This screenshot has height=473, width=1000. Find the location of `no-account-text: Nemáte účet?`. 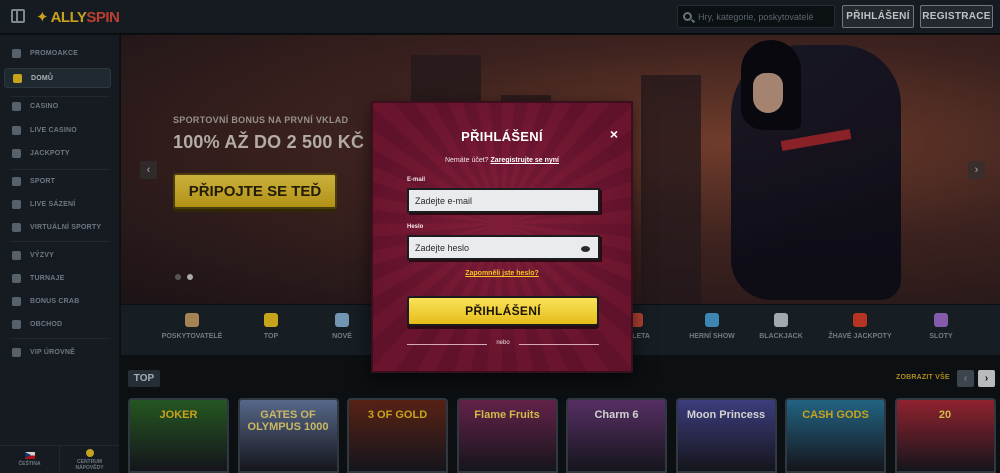

no-account-text: Nemáte účet? is located at coordinates (466, 160).